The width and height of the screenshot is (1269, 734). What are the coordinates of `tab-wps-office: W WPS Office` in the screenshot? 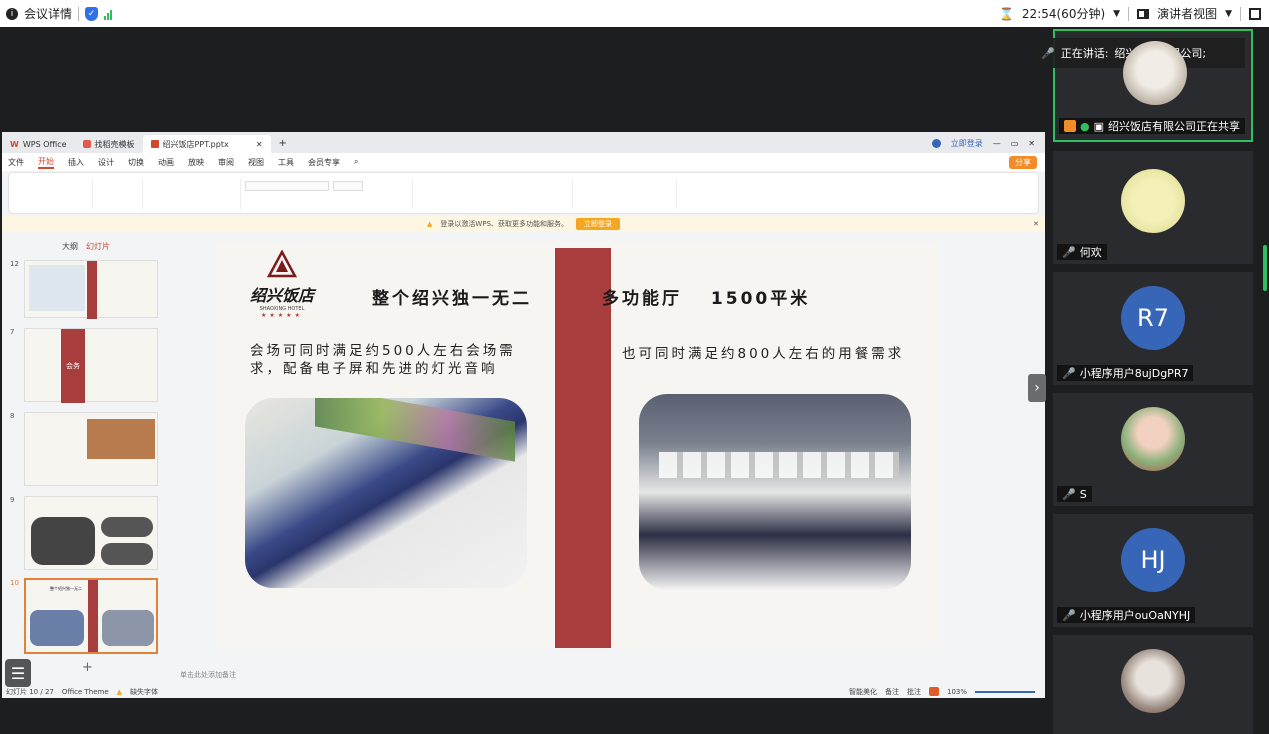 It's located at (38, 144).